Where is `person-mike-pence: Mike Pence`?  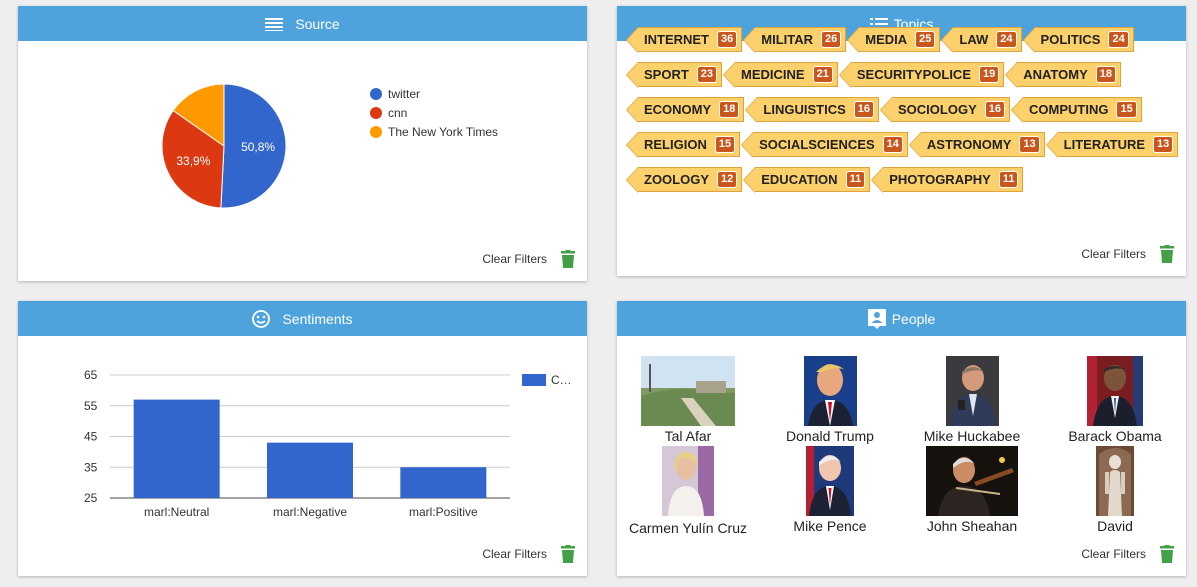
person-mike-pence: Mike Pence is located at coordinates (830, 490).